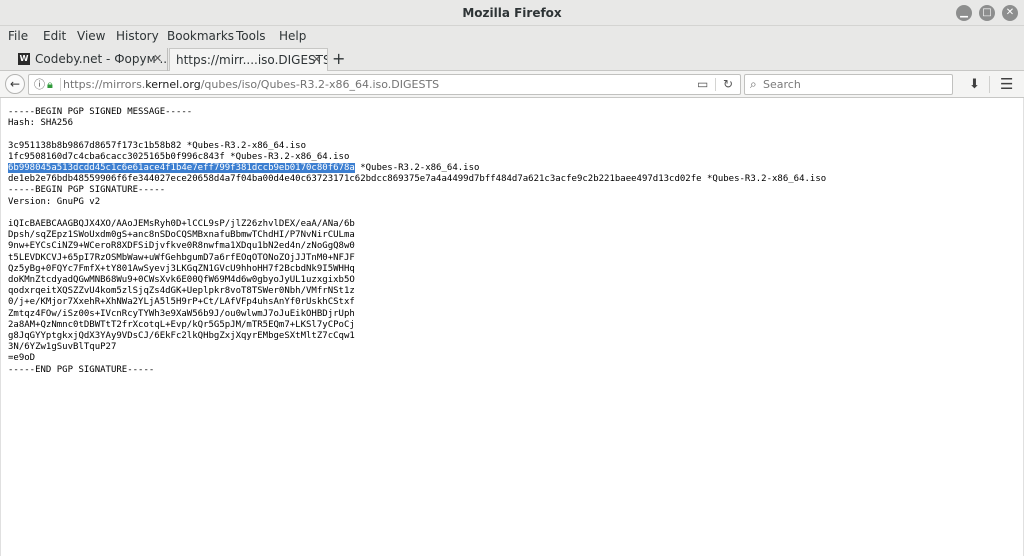 The image size is (1024, 556). What do you see at coordinates (137, 36) in the screenshot?
I see `menu-history: History` at bounding box center [137, 36].